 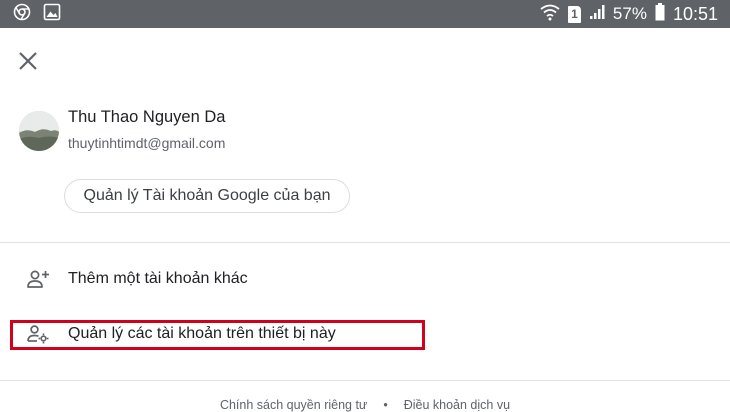 I want to click on chrome-icon, so click(x=22, y=14).